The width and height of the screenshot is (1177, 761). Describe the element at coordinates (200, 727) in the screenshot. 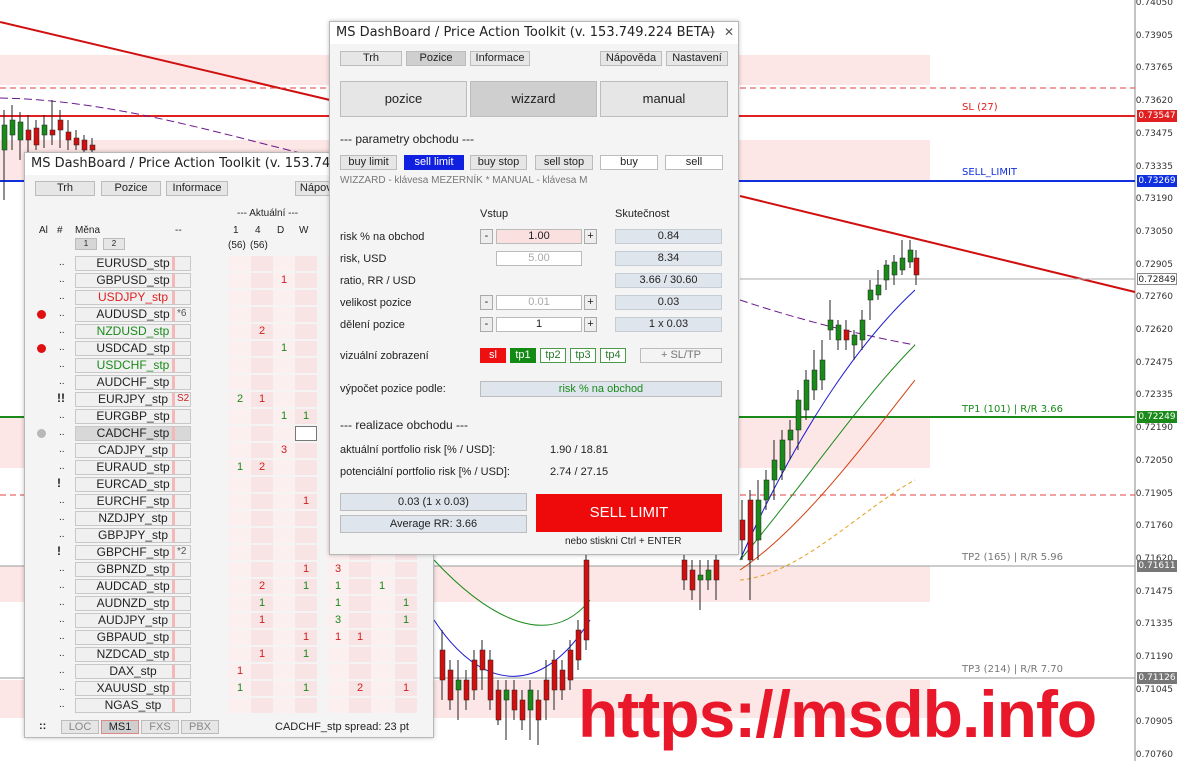

I see `tab-pbx: PBX` at that location.